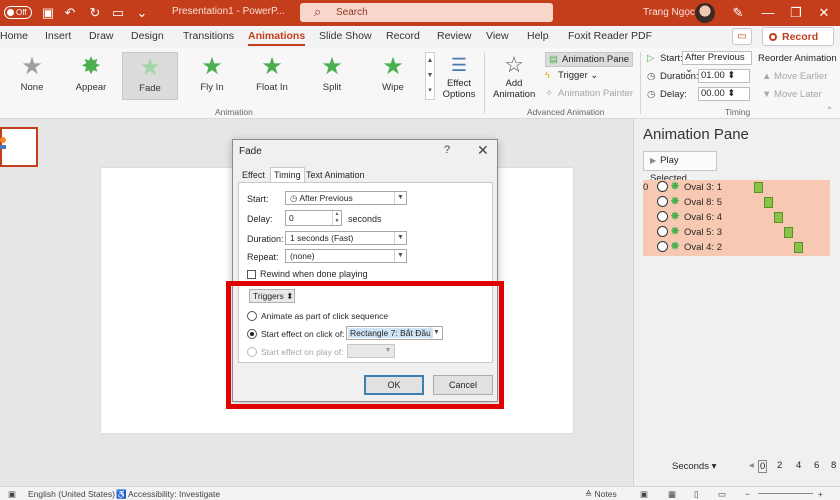 This screenshot has height=500, width=840. Describe the element at coordinates (736, 187) in the screenshot. I see `list-item: 0 ✸ Oval 3: 1` at that location.